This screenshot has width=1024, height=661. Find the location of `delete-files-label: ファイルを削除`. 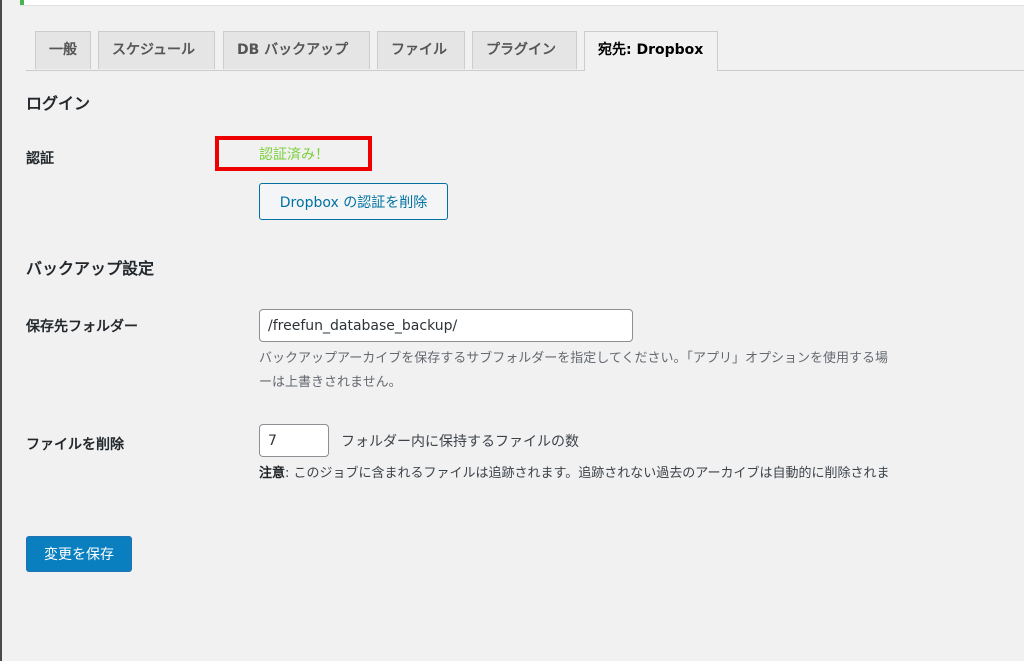

delete-files-label: ファイルを削除 is located at coordinates (75, 445).